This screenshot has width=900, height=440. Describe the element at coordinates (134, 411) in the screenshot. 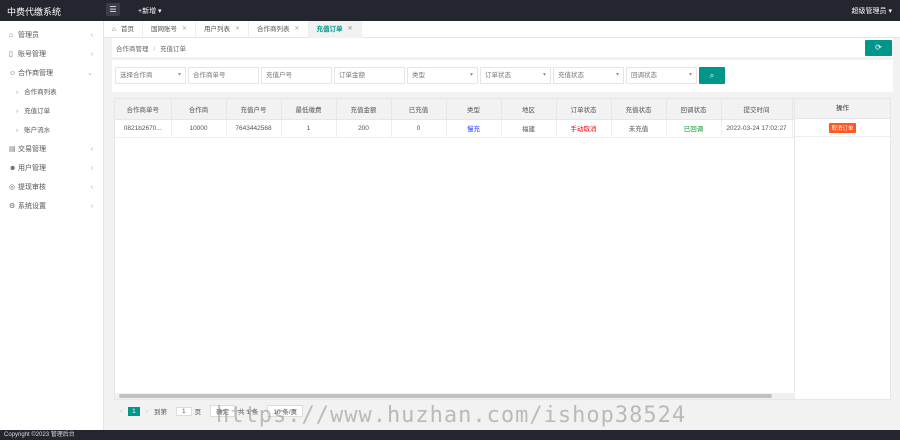

I see `current-page: 1` at that location.